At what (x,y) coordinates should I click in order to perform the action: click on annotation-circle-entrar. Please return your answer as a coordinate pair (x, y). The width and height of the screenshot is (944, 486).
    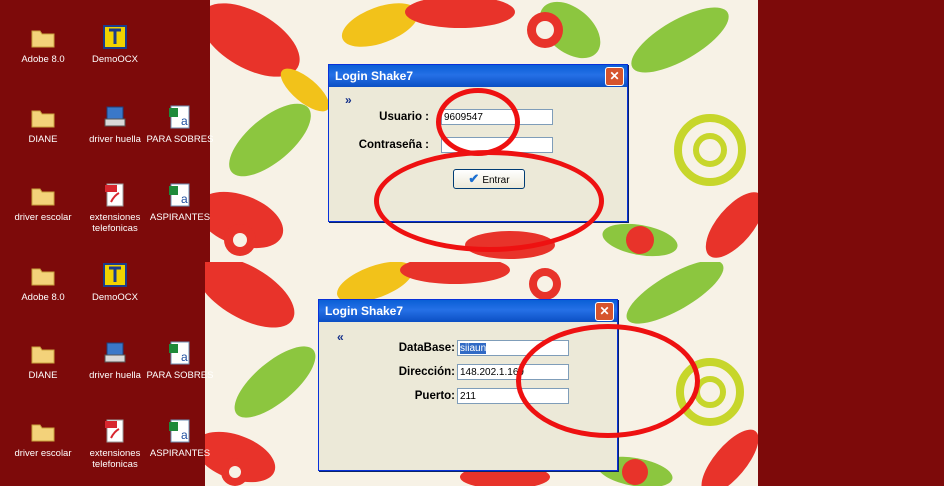
    Looking at the image, I should click on (489, 201).